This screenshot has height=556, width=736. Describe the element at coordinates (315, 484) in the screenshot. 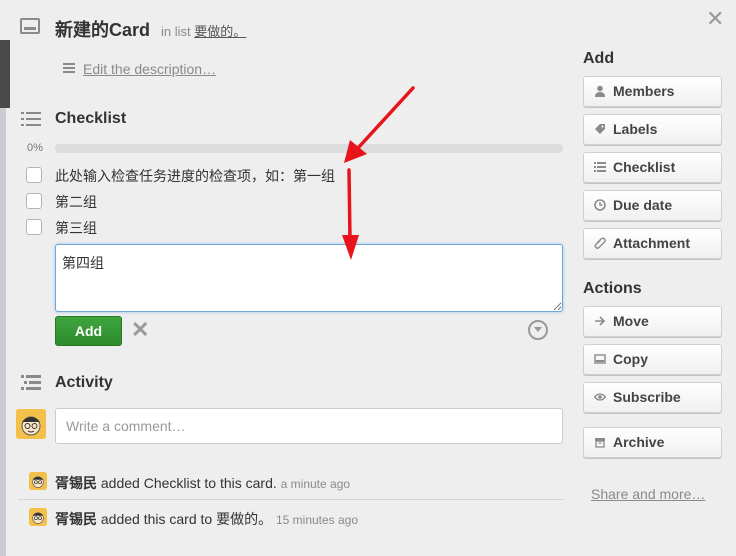

I see `activity-time: a minute ago` at that location.